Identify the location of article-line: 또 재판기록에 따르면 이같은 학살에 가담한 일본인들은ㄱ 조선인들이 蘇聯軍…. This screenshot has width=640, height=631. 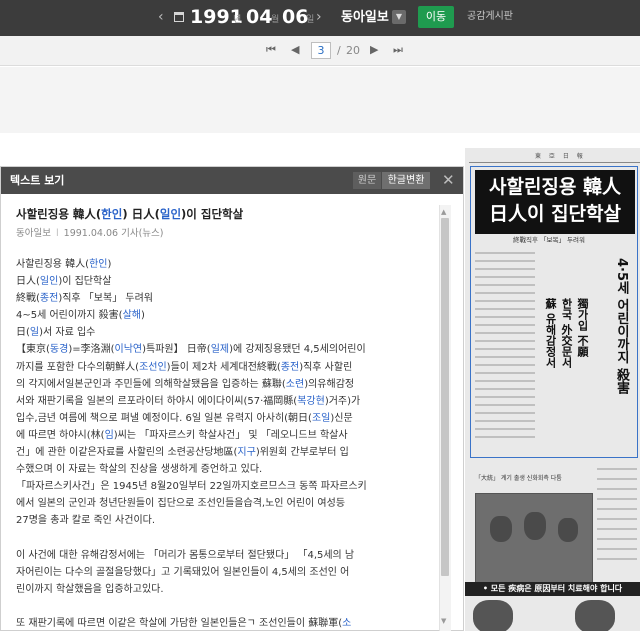
(184, 623).